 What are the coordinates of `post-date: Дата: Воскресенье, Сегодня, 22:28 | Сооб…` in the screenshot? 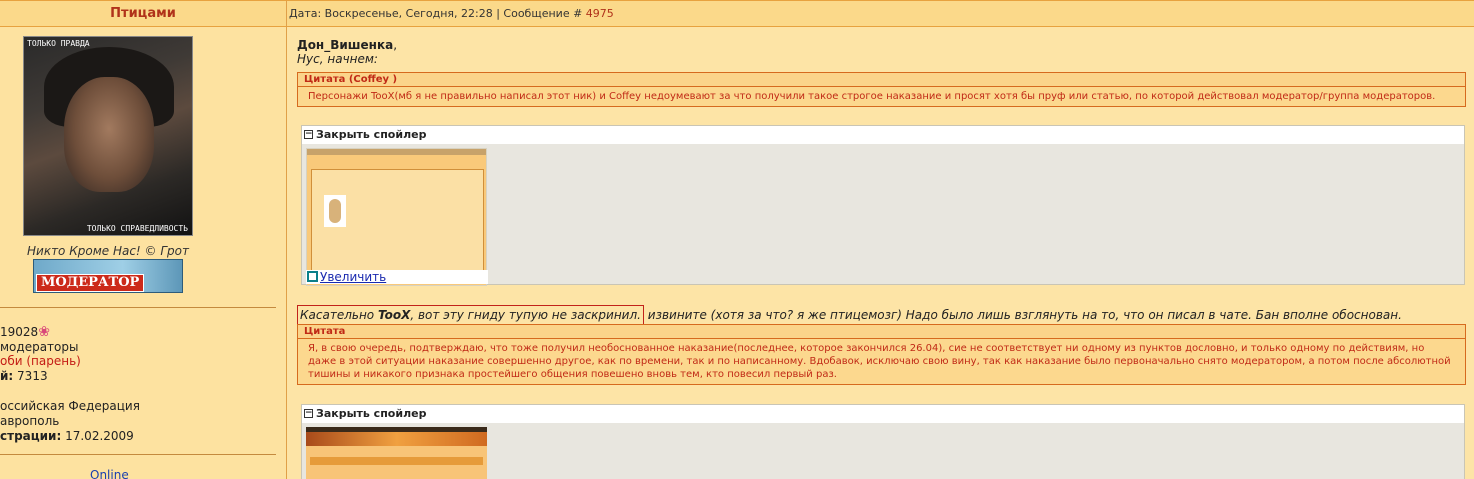 It's located at (437, 13).